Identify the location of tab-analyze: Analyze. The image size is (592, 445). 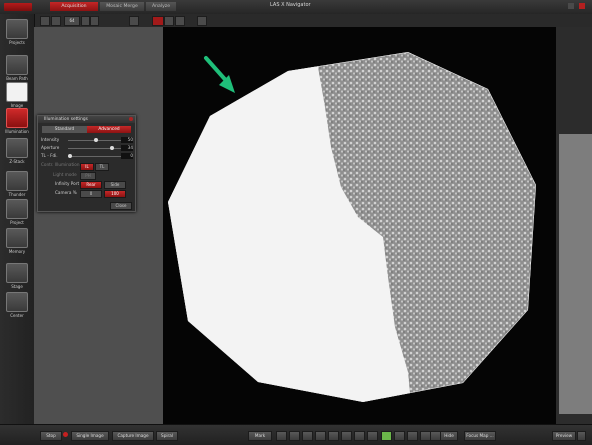
(161, 6).